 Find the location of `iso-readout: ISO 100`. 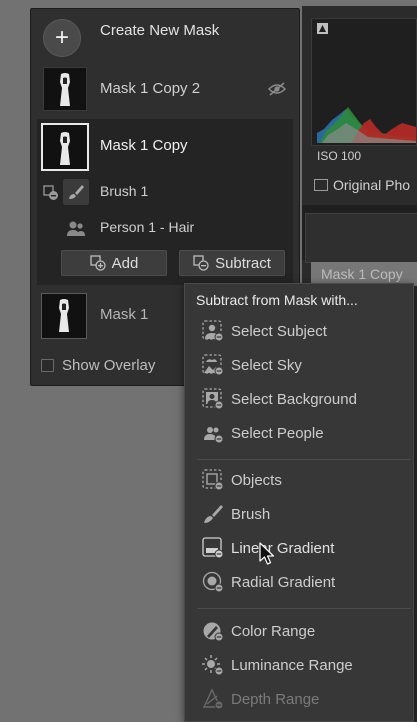

iso-readout: ISO 100 is located at coordinates (339, 156).